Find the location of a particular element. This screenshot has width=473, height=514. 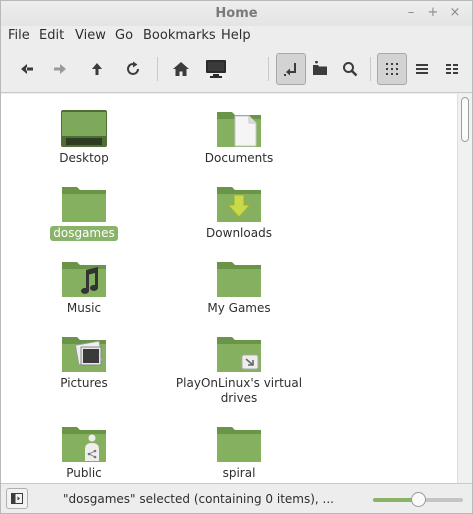

location-toggle-icon is located at coordinates (290, 69).